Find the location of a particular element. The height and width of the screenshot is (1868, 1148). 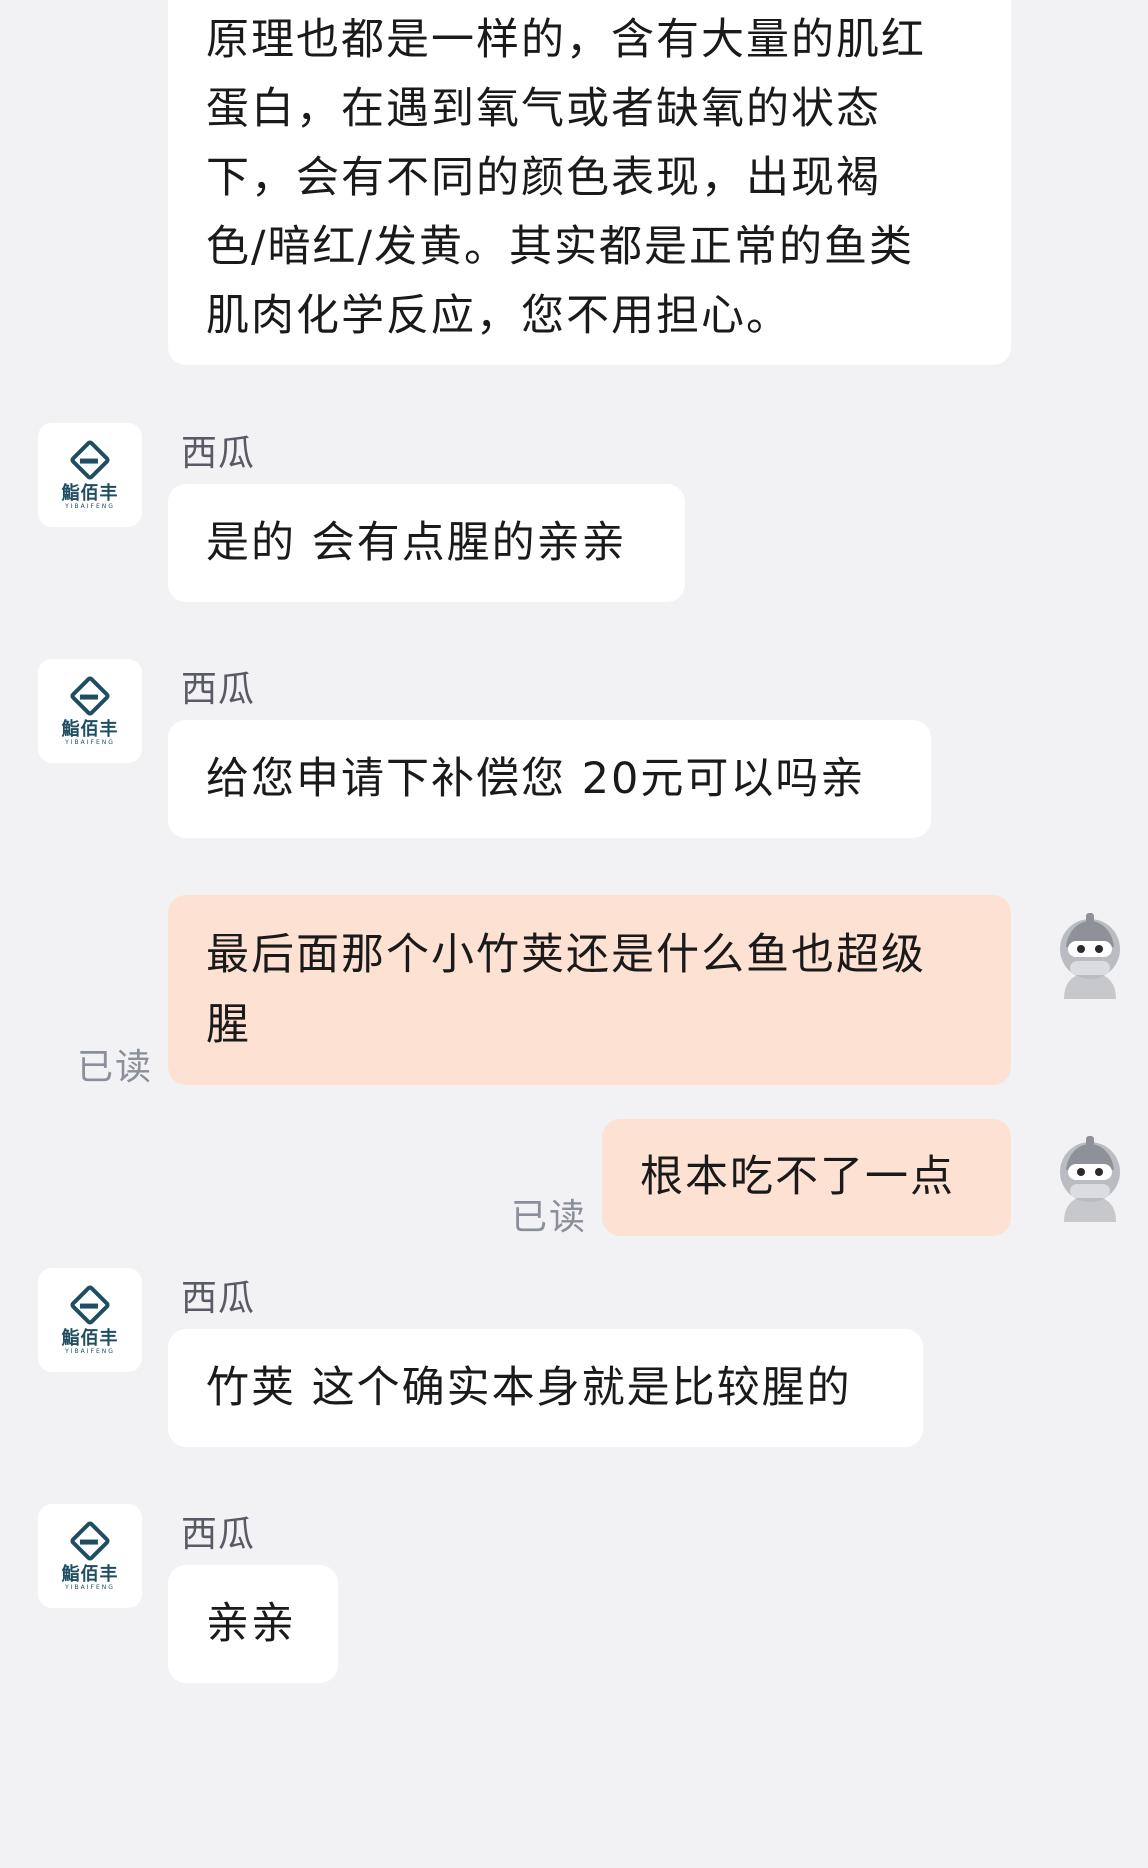

message-bubble-incoming: 是的 会有点腥的亲亲 is located at coordinates (426, 543).